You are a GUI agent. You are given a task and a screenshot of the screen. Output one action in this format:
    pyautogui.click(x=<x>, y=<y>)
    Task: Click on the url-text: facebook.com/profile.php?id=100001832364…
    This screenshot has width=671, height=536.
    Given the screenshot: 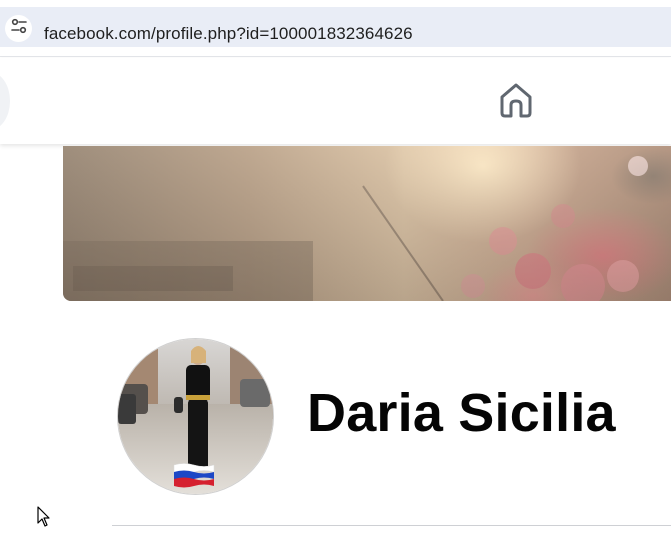 What is the action you would take?
    pyautogui.click(x=228, y=34)
    